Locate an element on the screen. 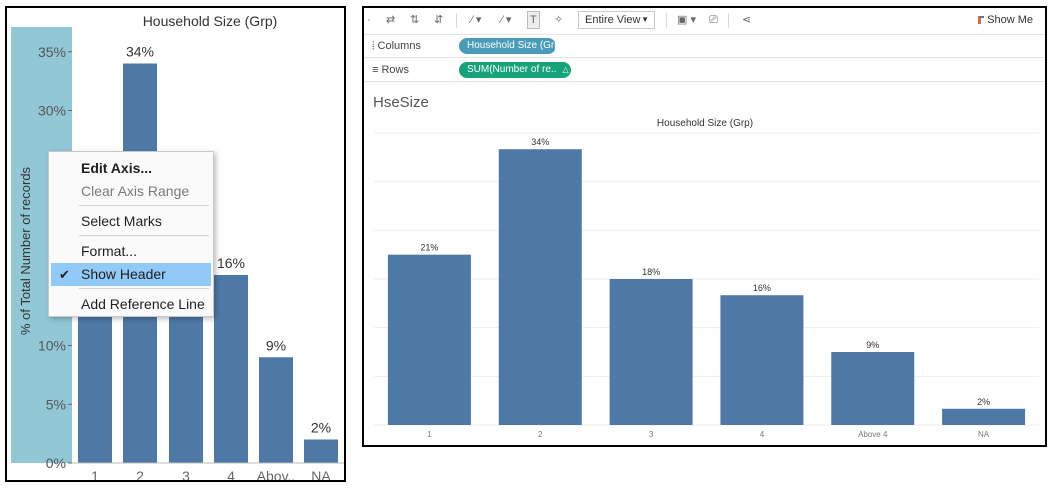 This screenshot has height=491, width=1053. left-bar-value-label: 16% is located at coordinates (231, 263).